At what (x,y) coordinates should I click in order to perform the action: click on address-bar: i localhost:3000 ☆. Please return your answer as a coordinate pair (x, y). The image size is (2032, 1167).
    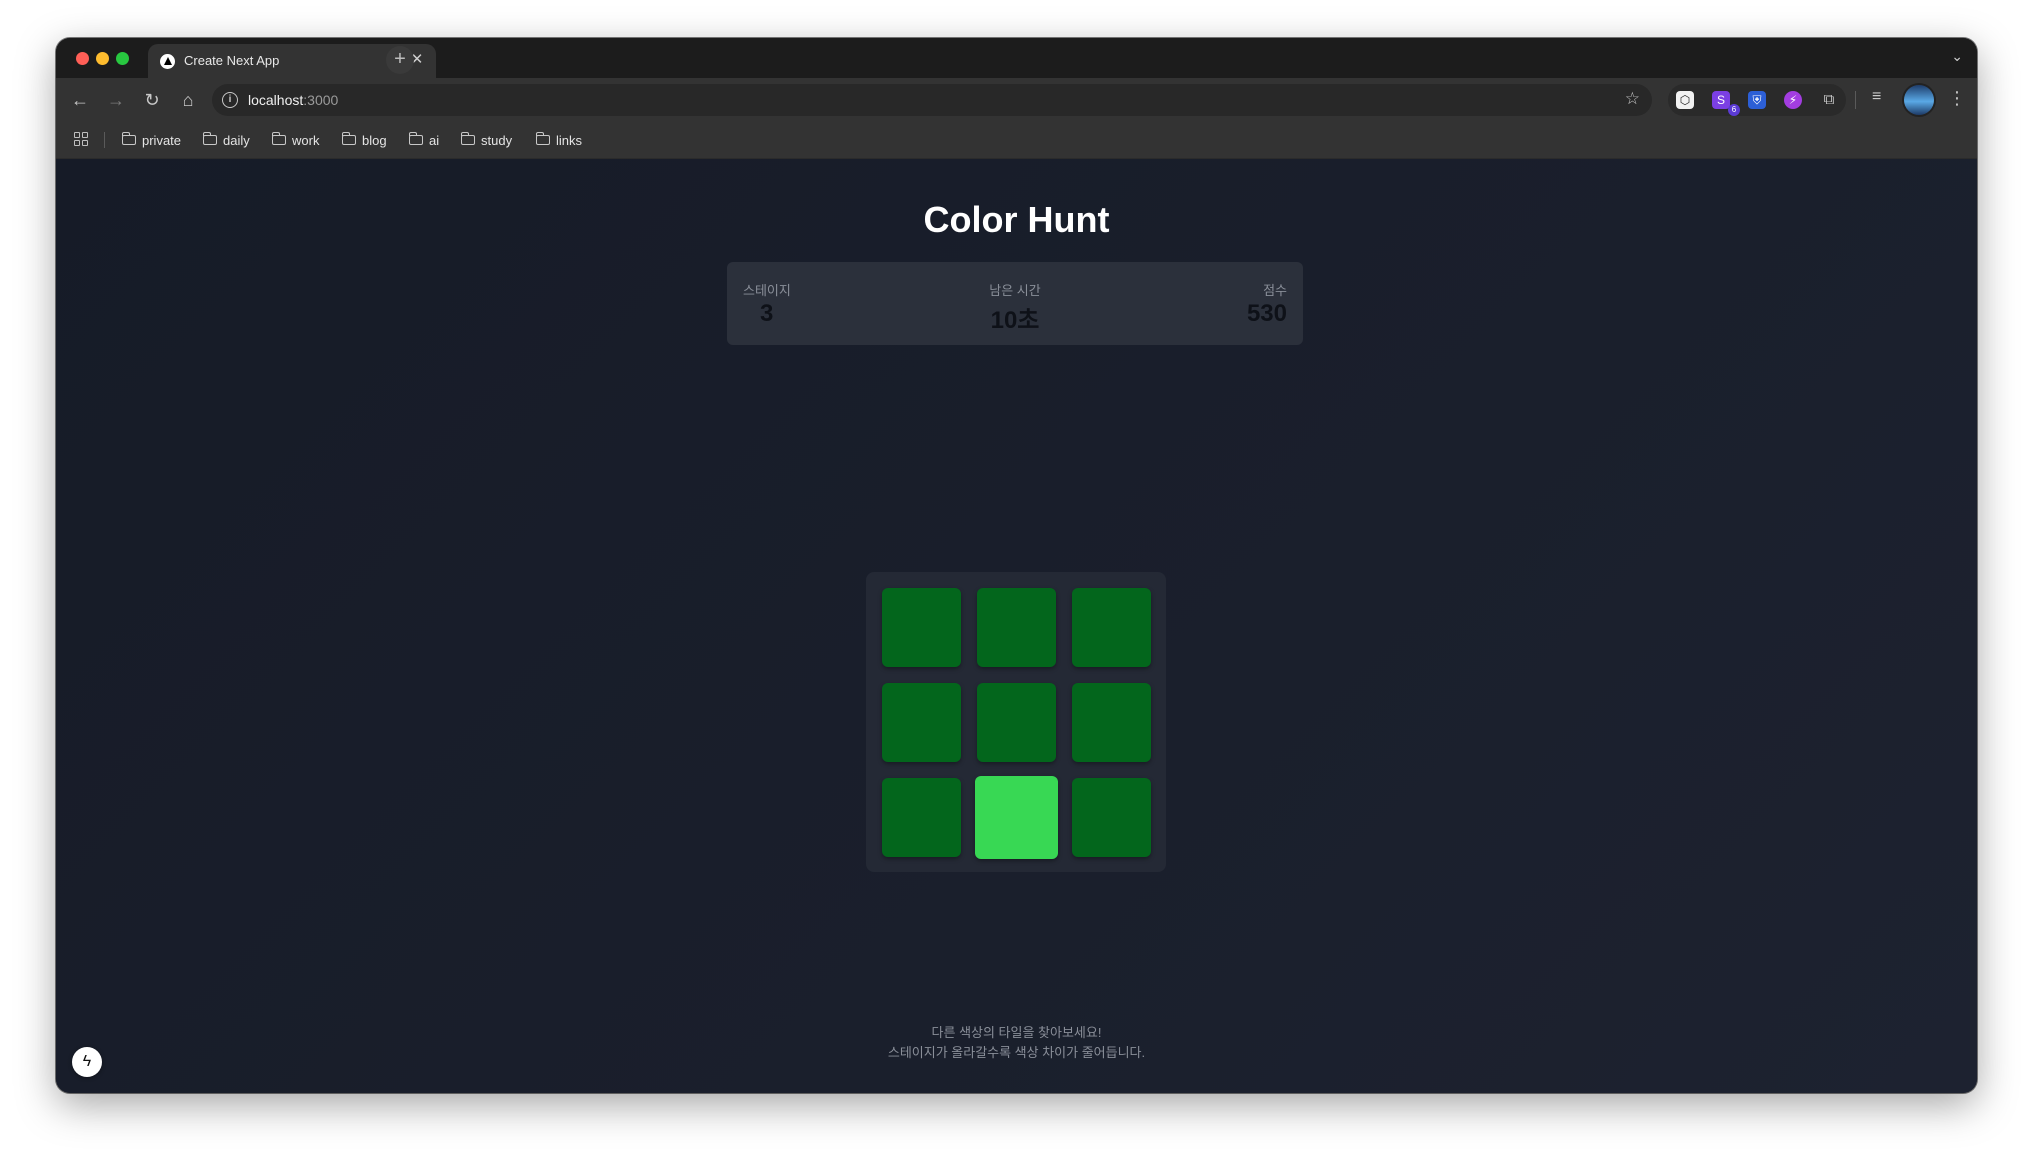
    Looking at the image, I should click on (932, 100).